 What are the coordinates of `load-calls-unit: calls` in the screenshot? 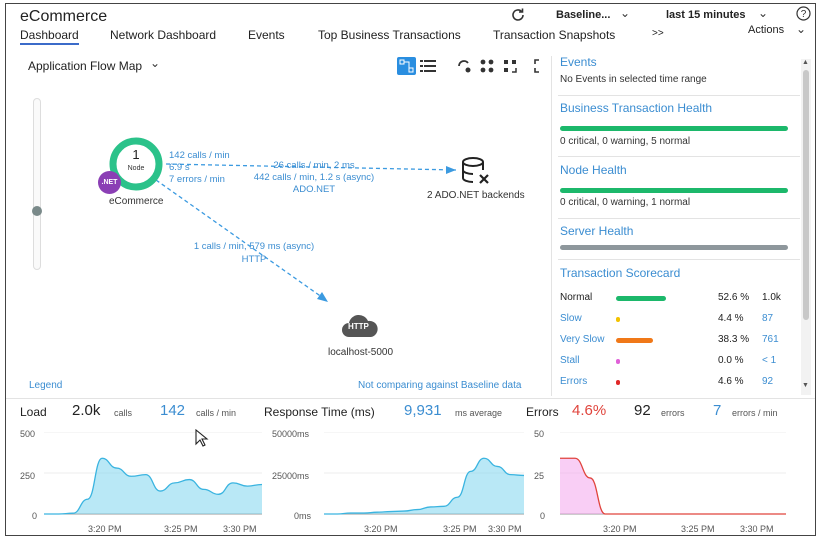 It's located at (123, 413).